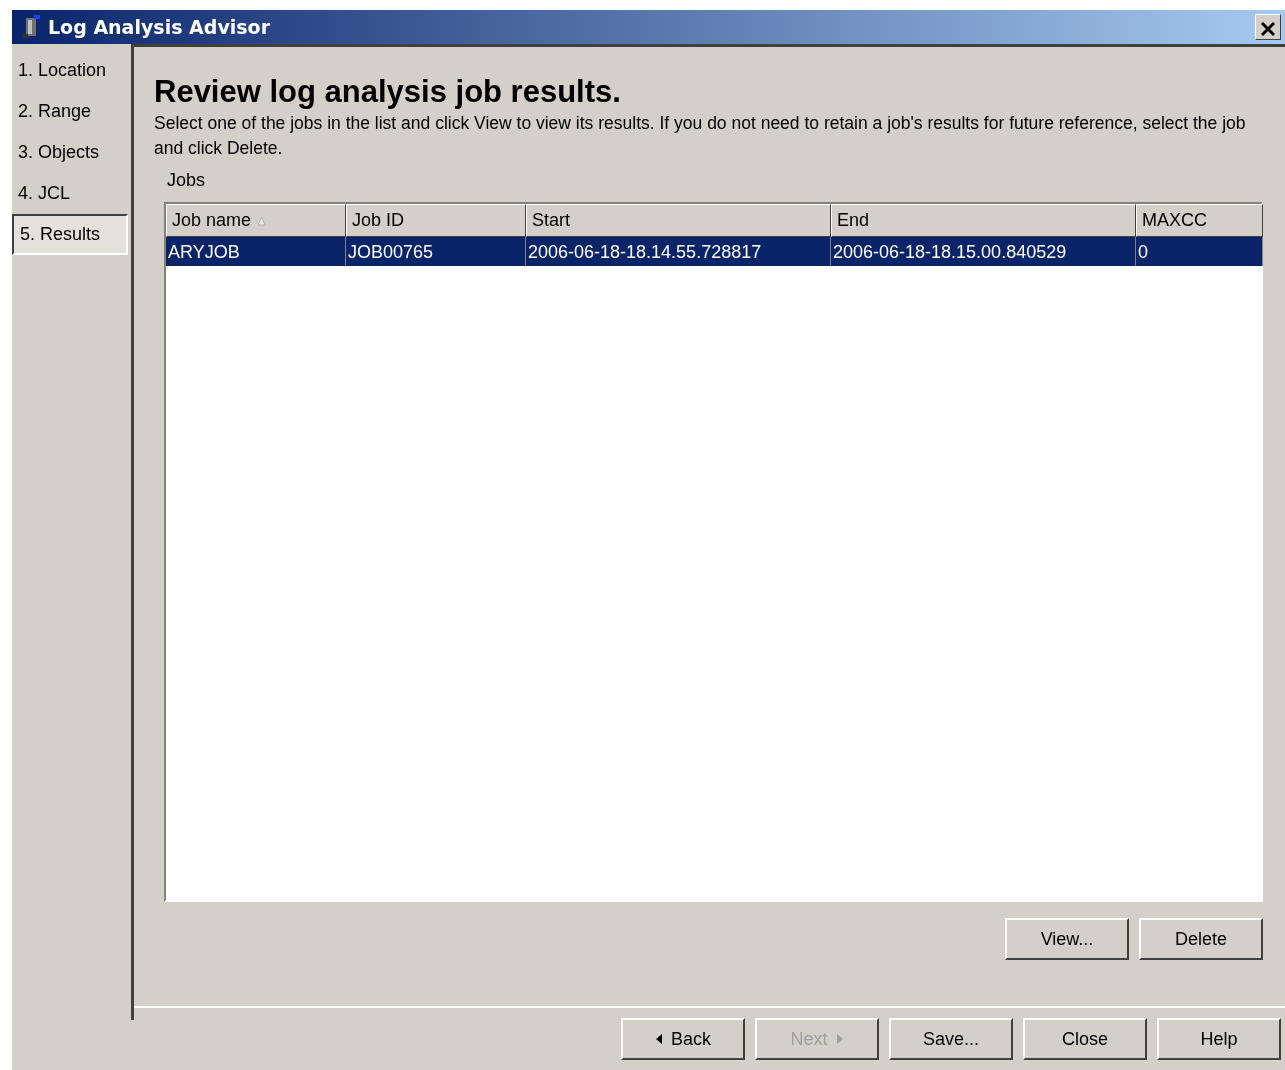 The width and height of the screenshot is (1285, 1070). What do you see at coordinates (1085, 1039) in the screenshot?
I see `plain-button: Close` at bounding box center [1085, 1039].